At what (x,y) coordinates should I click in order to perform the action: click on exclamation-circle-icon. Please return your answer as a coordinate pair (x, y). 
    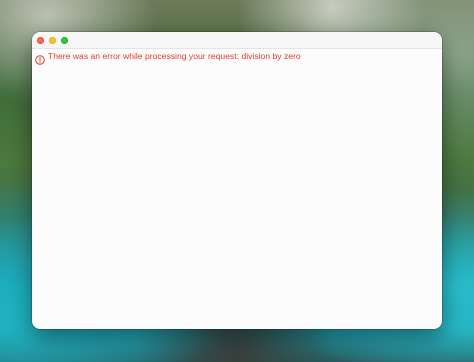
    Looking at the image, I should click on (40, 58).